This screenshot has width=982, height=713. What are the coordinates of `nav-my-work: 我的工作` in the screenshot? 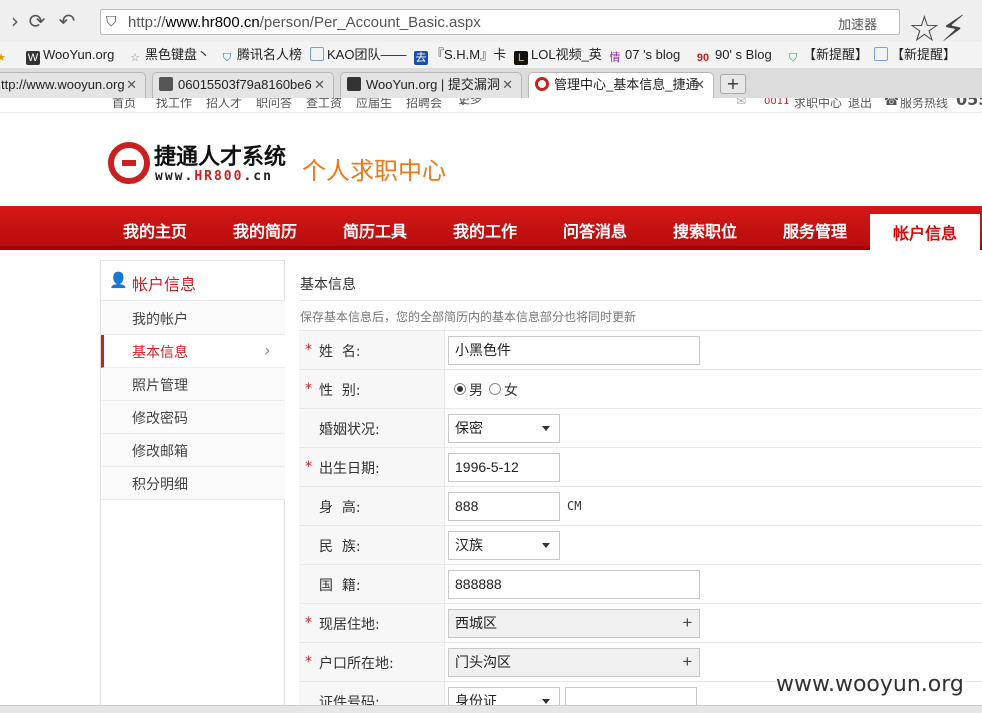 It's located at (485, 230).